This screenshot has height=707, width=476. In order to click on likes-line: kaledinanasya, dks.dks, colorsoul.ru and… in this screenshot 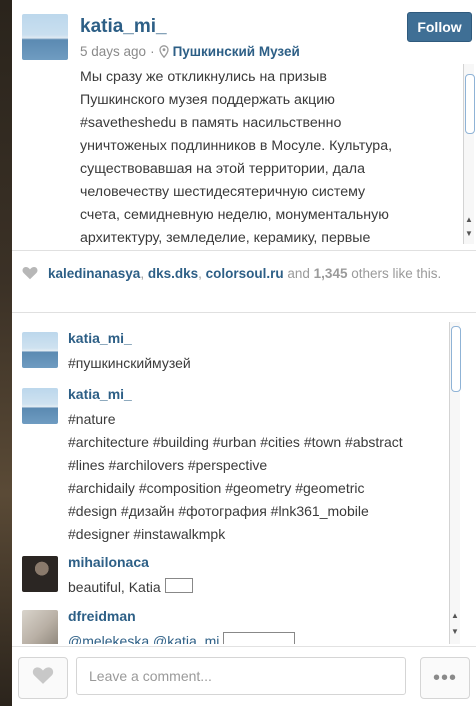, I will do `click(244, 275)`.